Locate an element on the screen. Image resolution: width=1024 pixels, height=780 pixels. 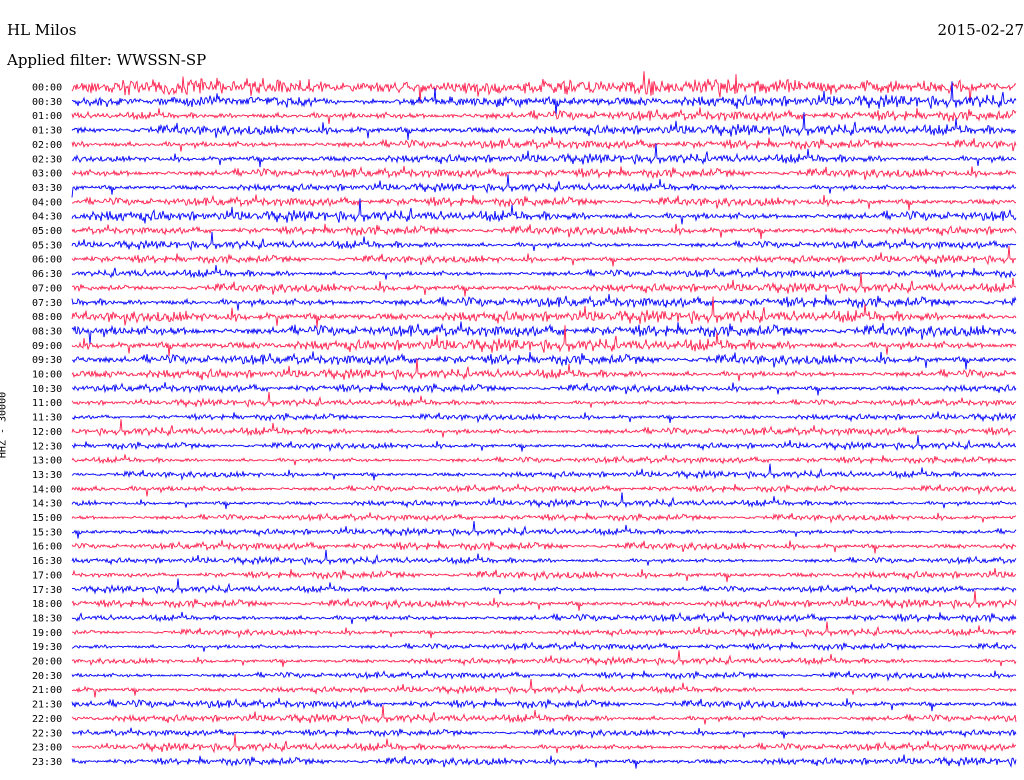
time-label: 09:30 is located at coordinates (47, 360).